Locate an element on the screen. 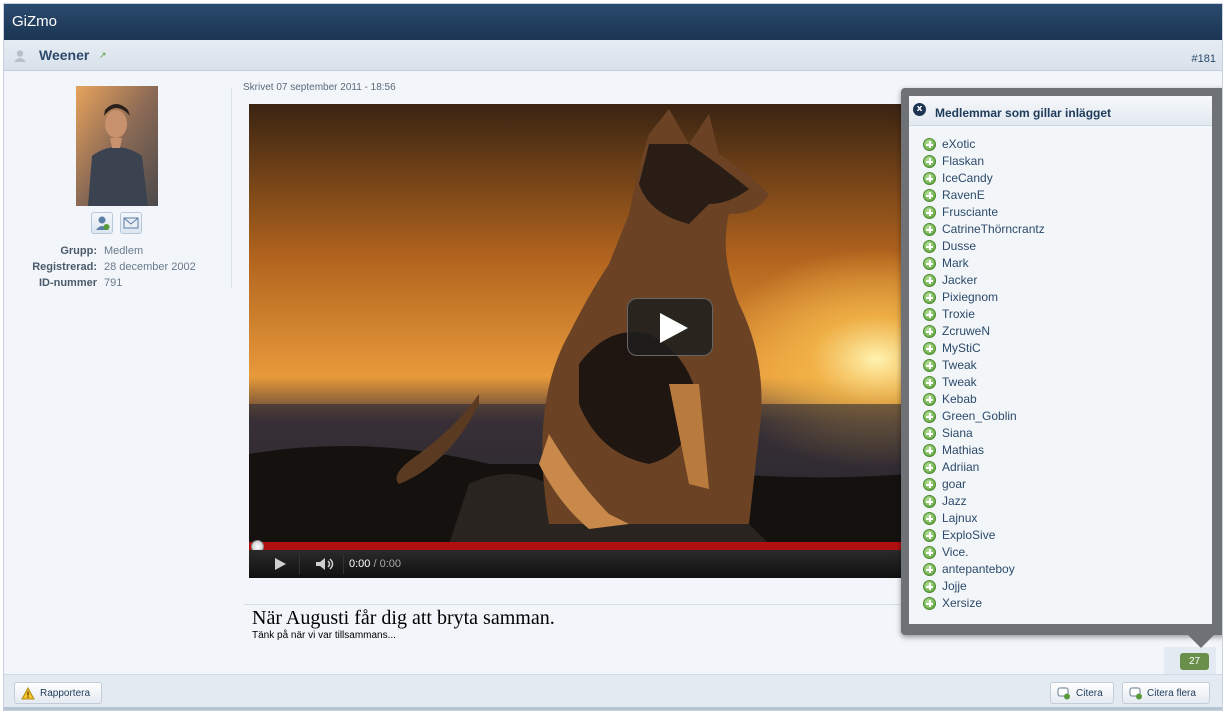 This screenshot has height=713, width=1226. warning-icon is located at coordinates (28, 693).